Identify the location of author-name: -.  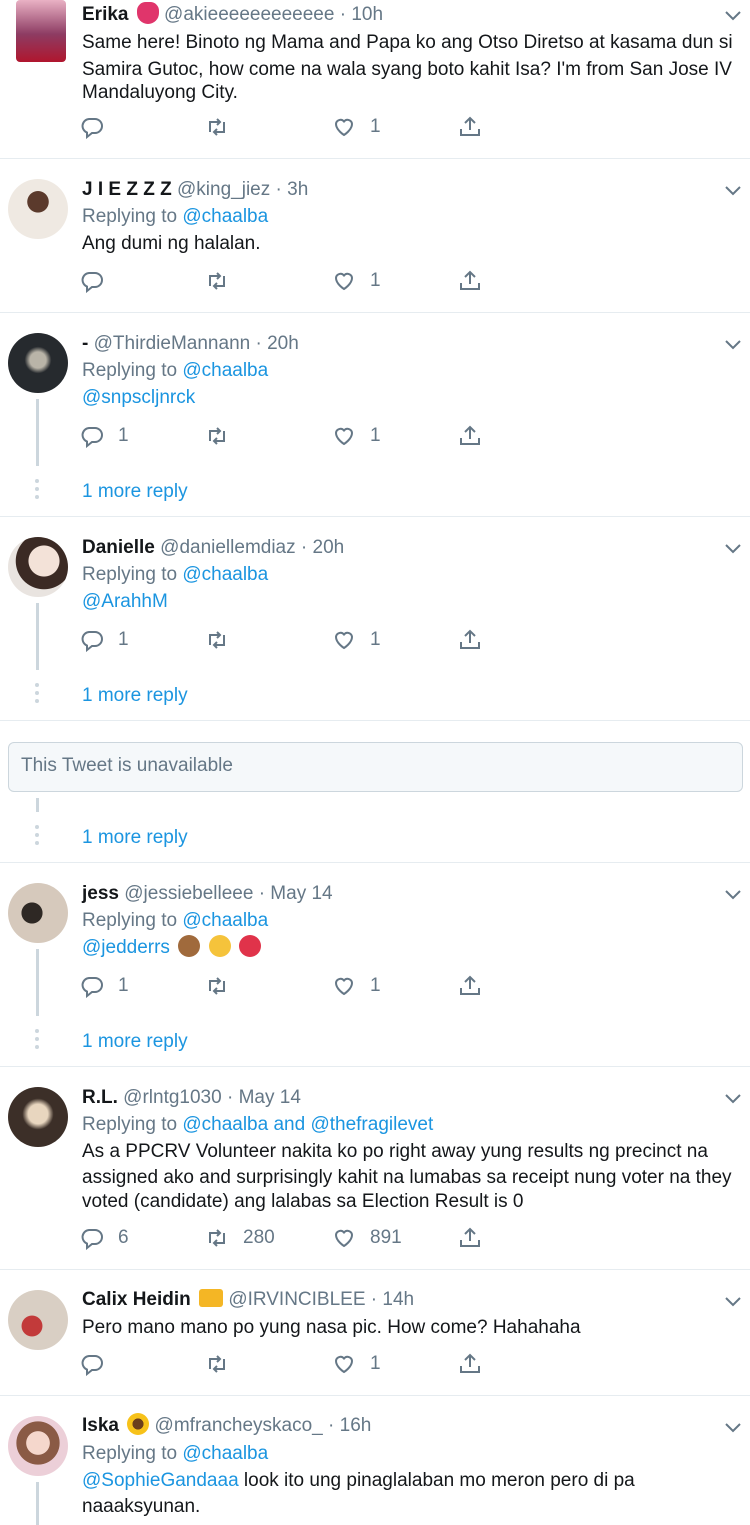
(85, 343).